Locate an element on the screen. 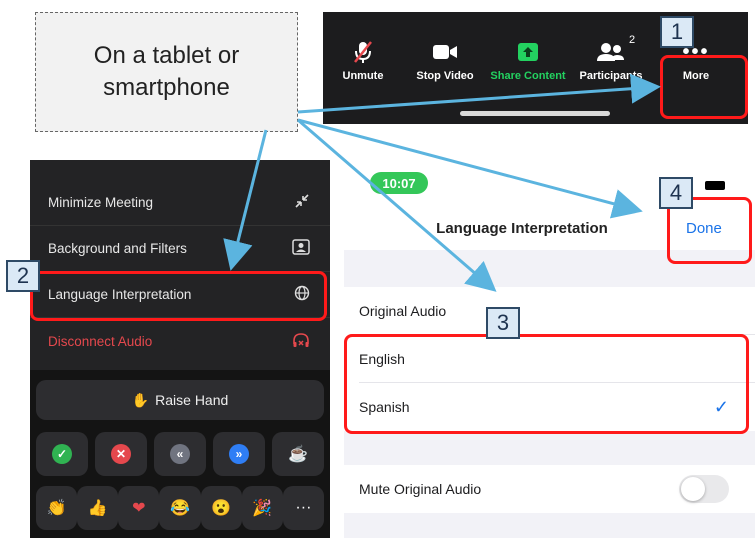  step-number-1: 1 is located at coordinates (677, 32).